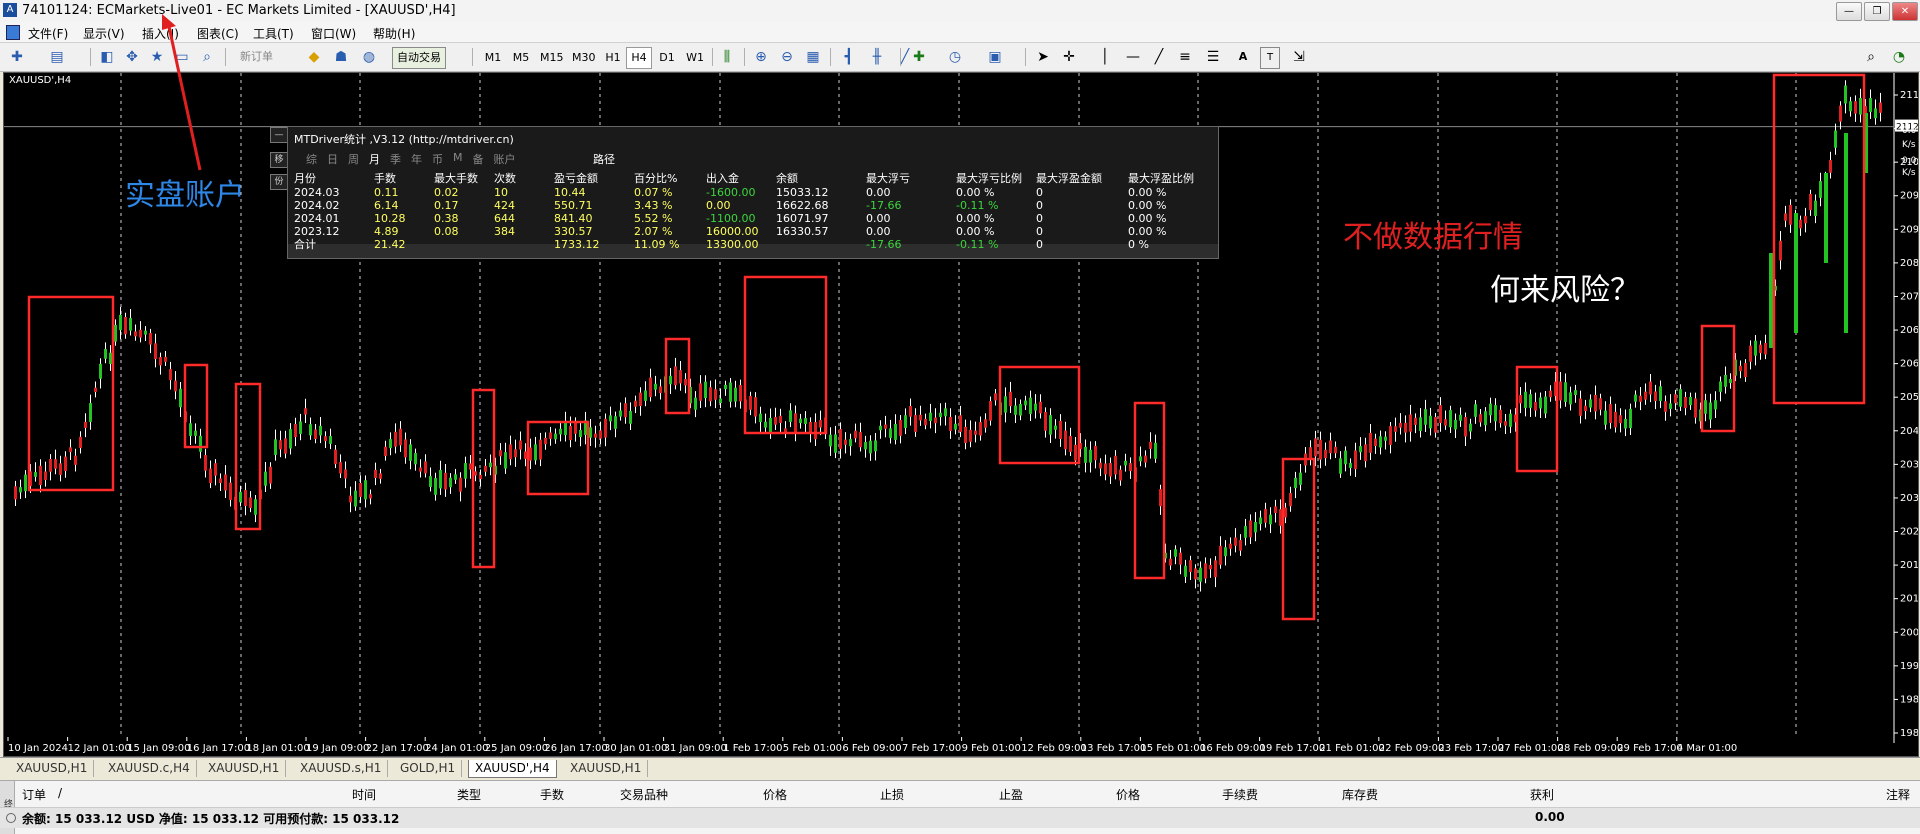 This screenshot has height=834, width=1920. Describe the element at coordinates (57, 57) in the screenshot. I see `profiles-icon: ▤` at that location.